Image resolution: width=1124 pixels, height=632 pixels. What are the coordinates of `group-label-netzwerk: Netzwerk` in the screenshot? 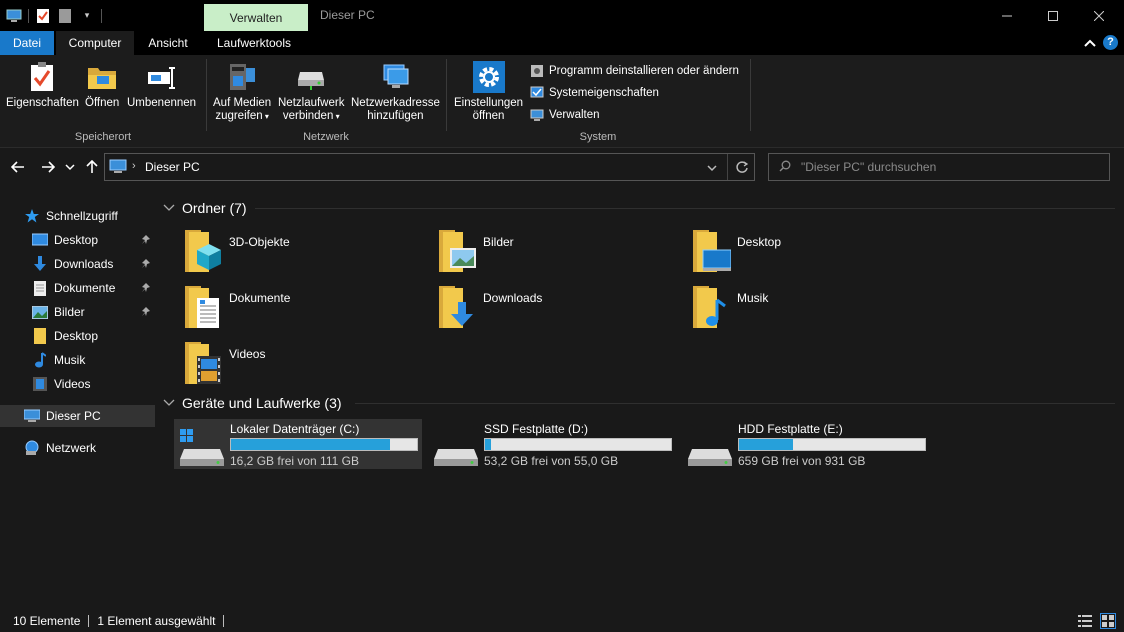 It's located at (326, 137).